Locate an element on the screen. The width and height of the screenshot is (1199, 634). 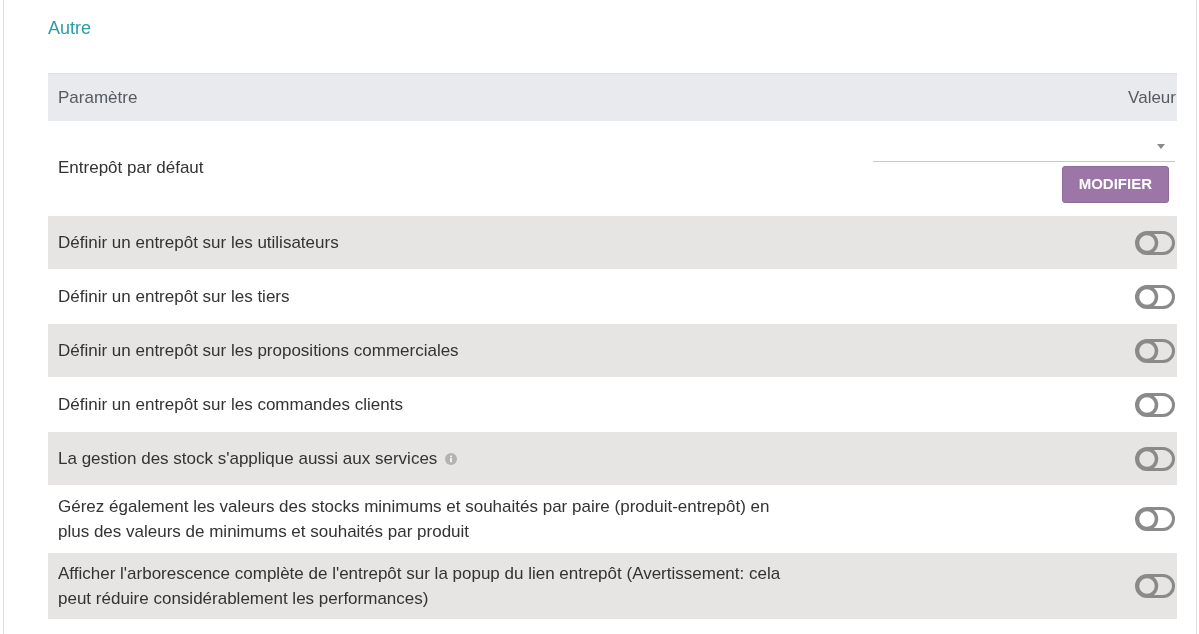
setting-label: Définir un entrepôt sur les utilisateurs is located at coordinates (198, 243).